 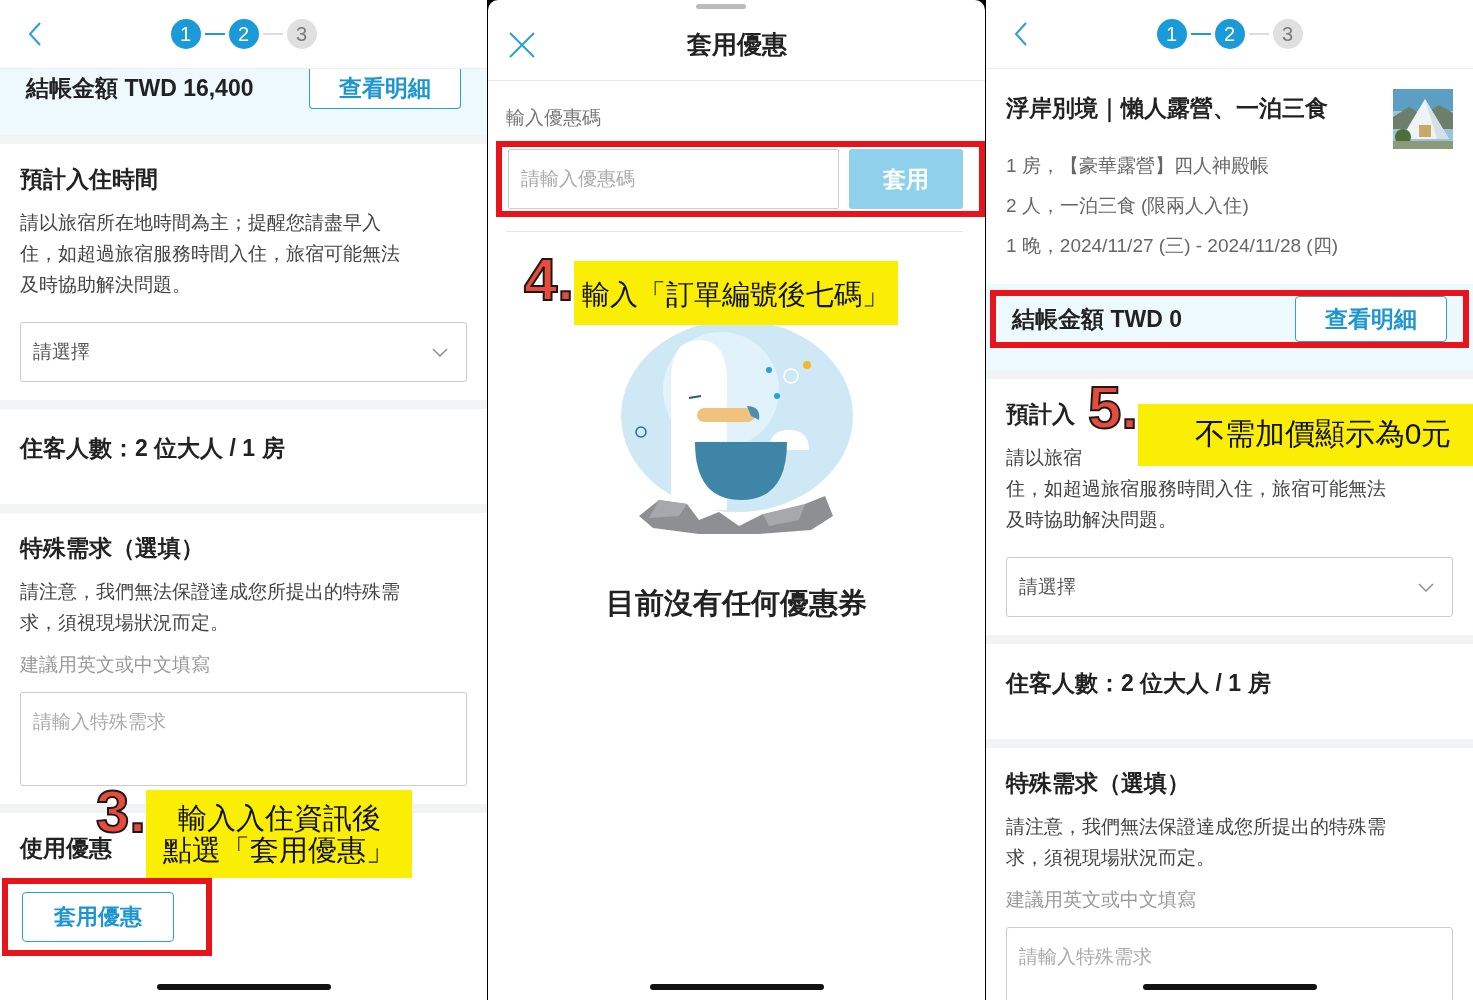 What do you see at coordinates (673, 179) in the screenshot?
I see `coupon-code-field: 請輸入優惠碼` at bounding box center [673, 179].